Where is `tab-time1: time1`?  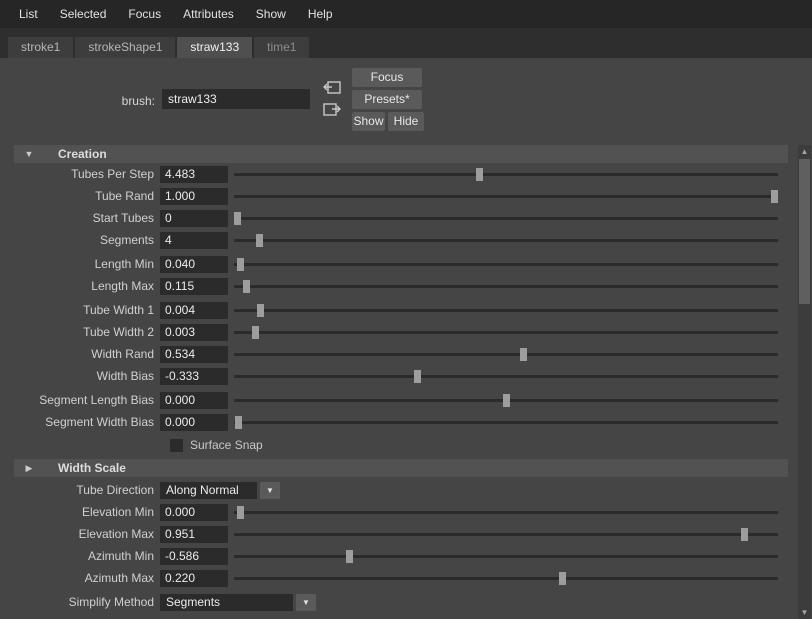
tab-time1: time1 is located at coordinates (282, 47).